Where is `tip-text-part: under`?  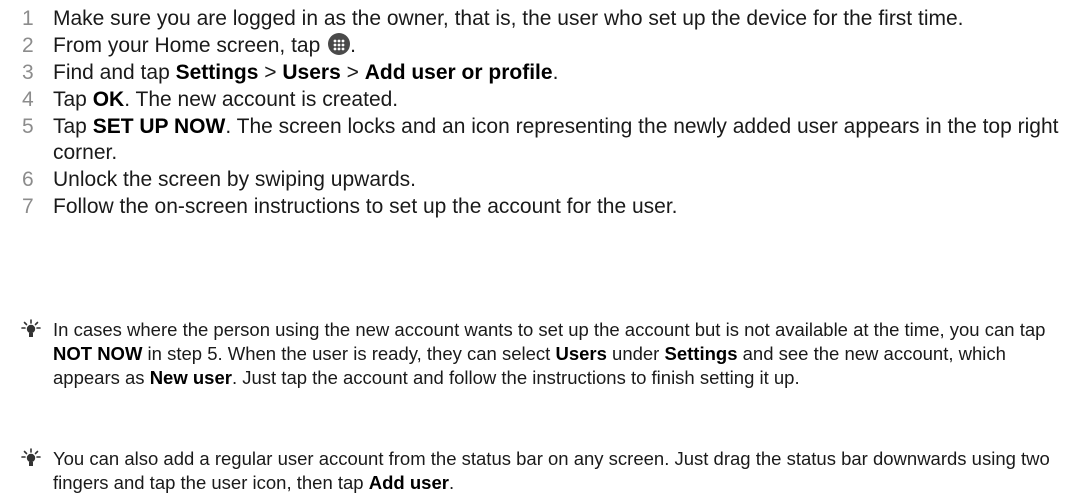
tip-text-part: under is located at coordinates (635, 353).